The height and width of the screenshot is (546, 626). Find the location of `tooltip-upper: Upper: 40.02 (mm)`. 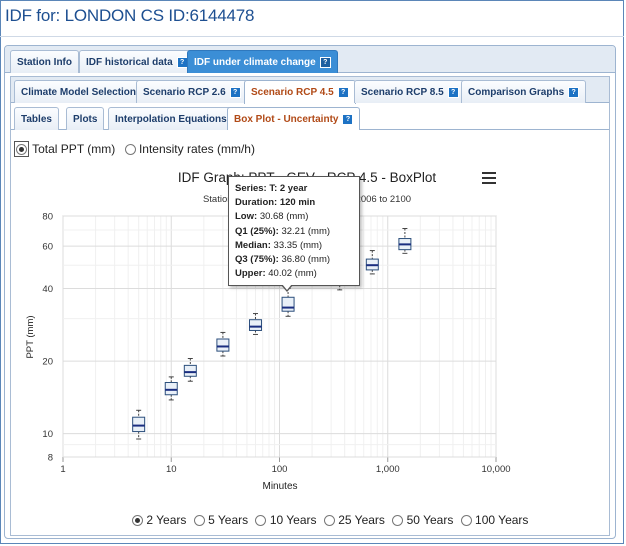

tooltip-upper: Upper: 40.02 (mm) is located at coordinates (276, 274).